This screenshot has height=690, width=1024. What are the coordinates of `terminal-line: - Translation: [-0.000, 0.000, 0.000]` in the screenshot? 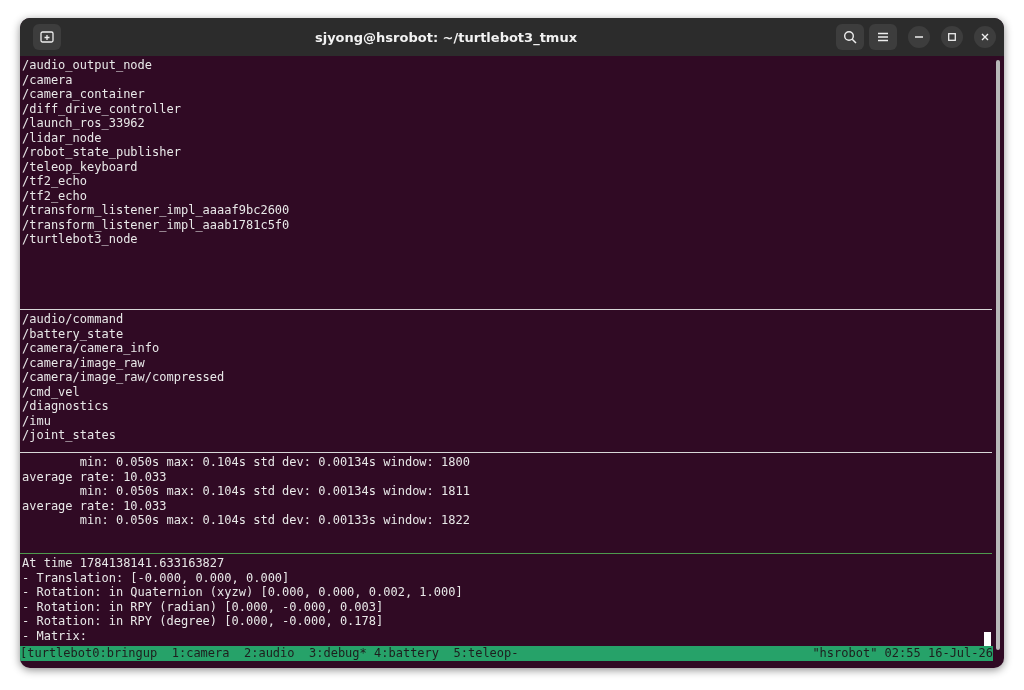 It's located at (156, 577).